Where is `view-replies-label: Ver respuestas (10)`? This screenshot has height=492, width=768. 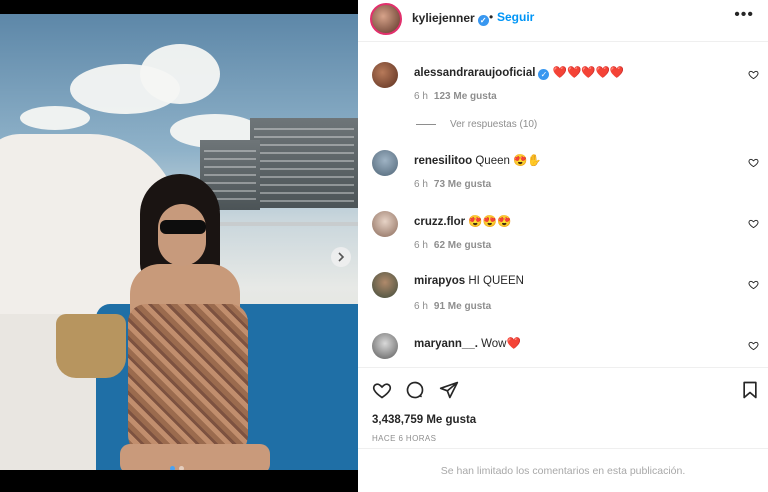 view-replies-label: Ver respuestas (10) is located at coordinates (493, 124).